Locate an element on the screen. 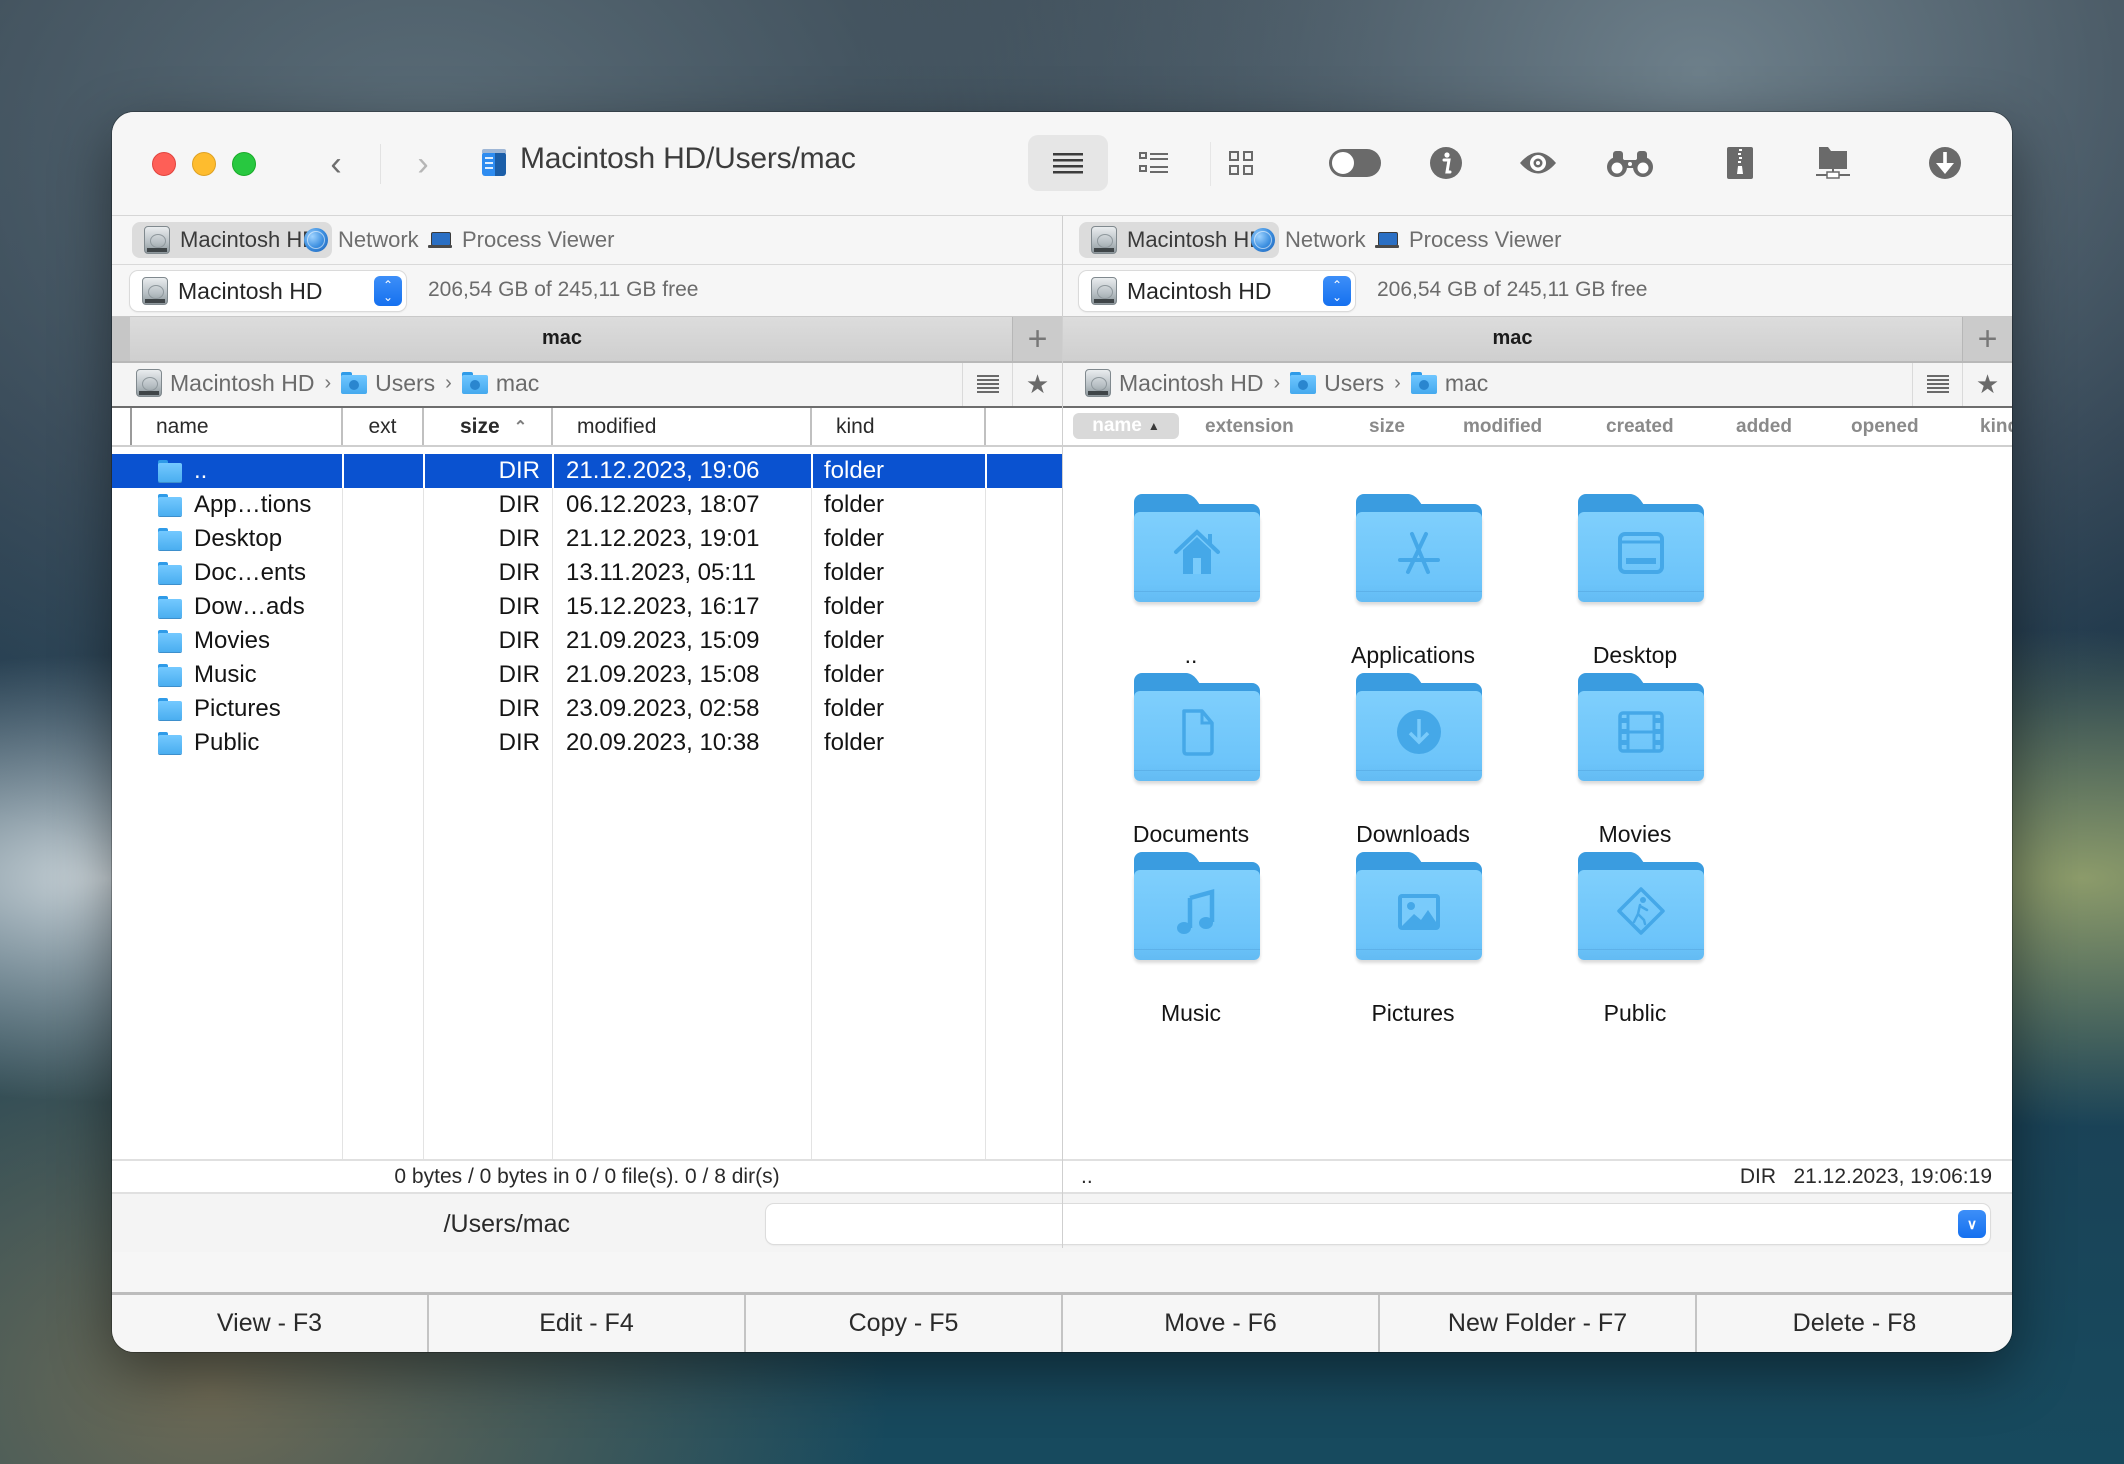 This screenshot has width=2124, height=1464. forward-button: › is located at coordinates (423, 164).